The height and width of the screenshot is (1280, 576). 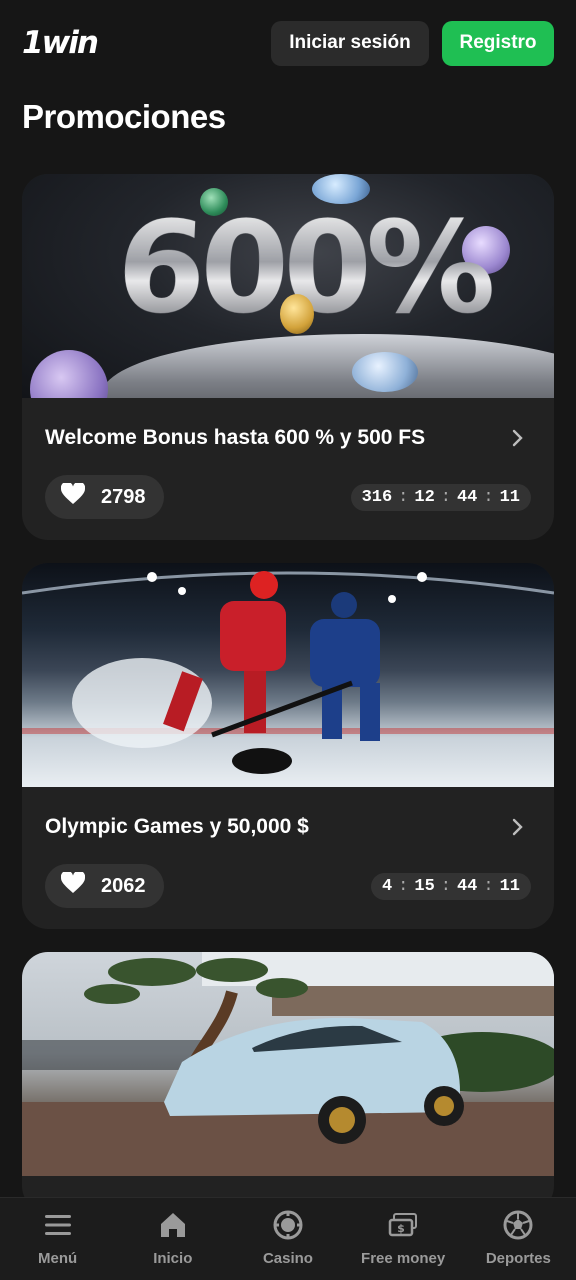 I want to click on nav-item-home: Inicio, so click(x=172, y=1232).